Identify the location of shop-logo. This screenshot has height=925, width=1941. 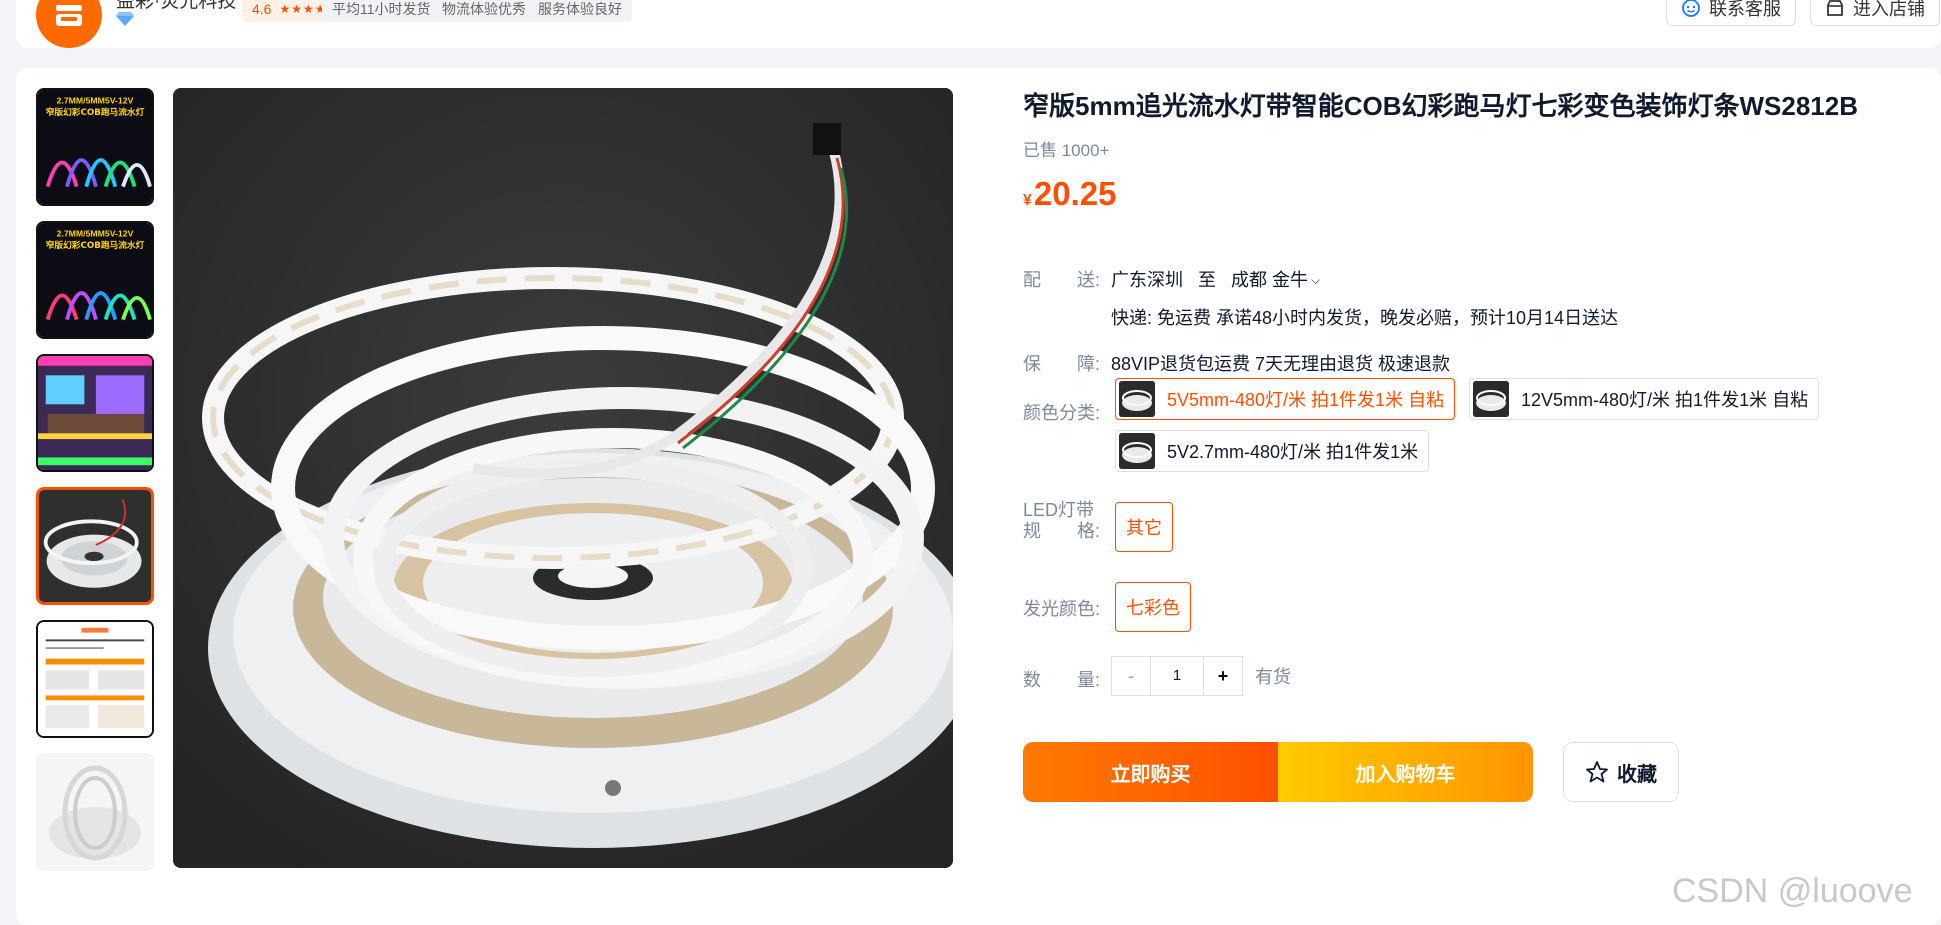
(69, 24).